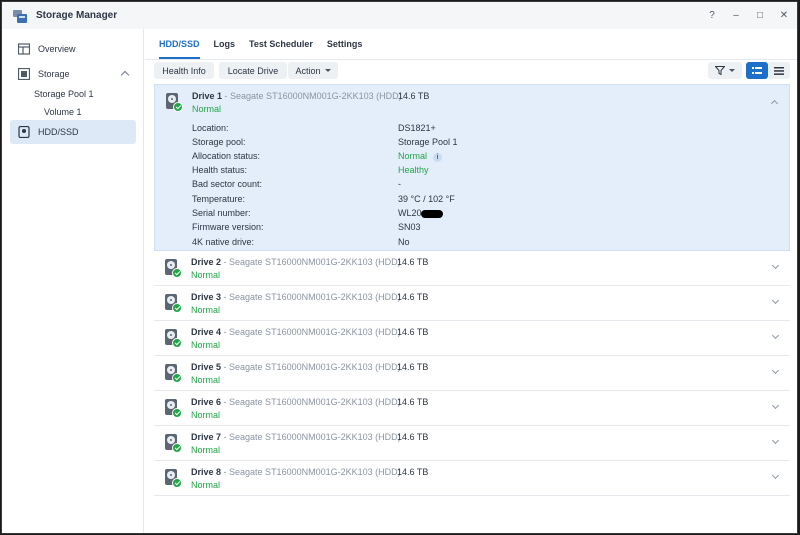 The image size is (800, 535). Describe the element at coordinates (327, 70) in the screenshot. I see `caret-down-icon` at that location.